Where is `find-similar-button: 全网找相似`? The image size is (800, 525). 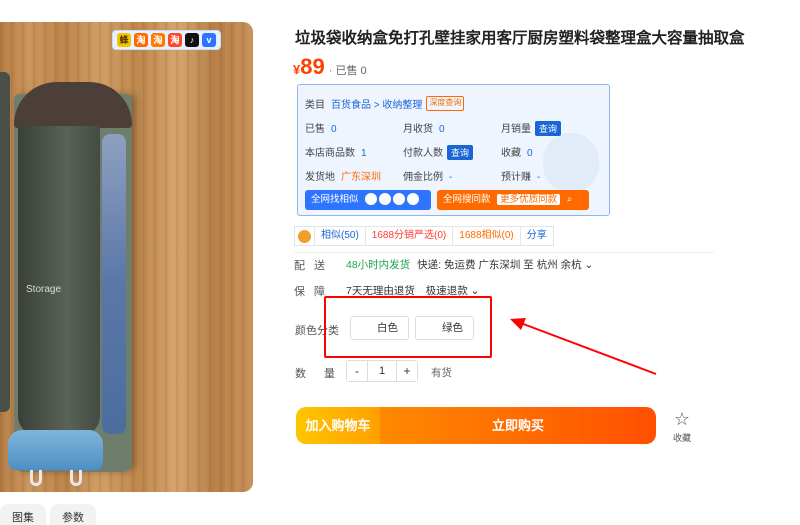
find-similar-button: 全网找相似 is located at coordinates (368, 200).